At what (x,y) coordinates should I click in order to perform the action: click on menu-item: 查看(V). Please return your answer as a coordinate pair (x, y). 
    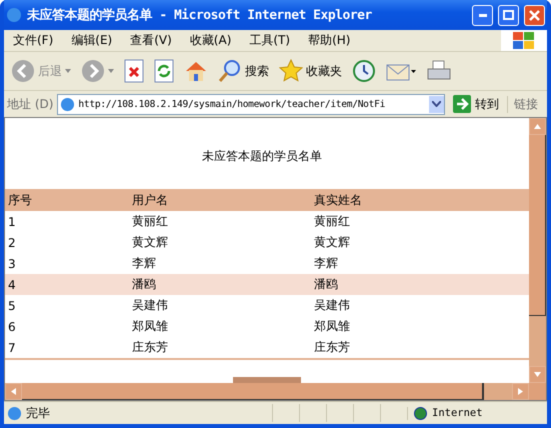
    Looking at the image, I should click on (151, 40).